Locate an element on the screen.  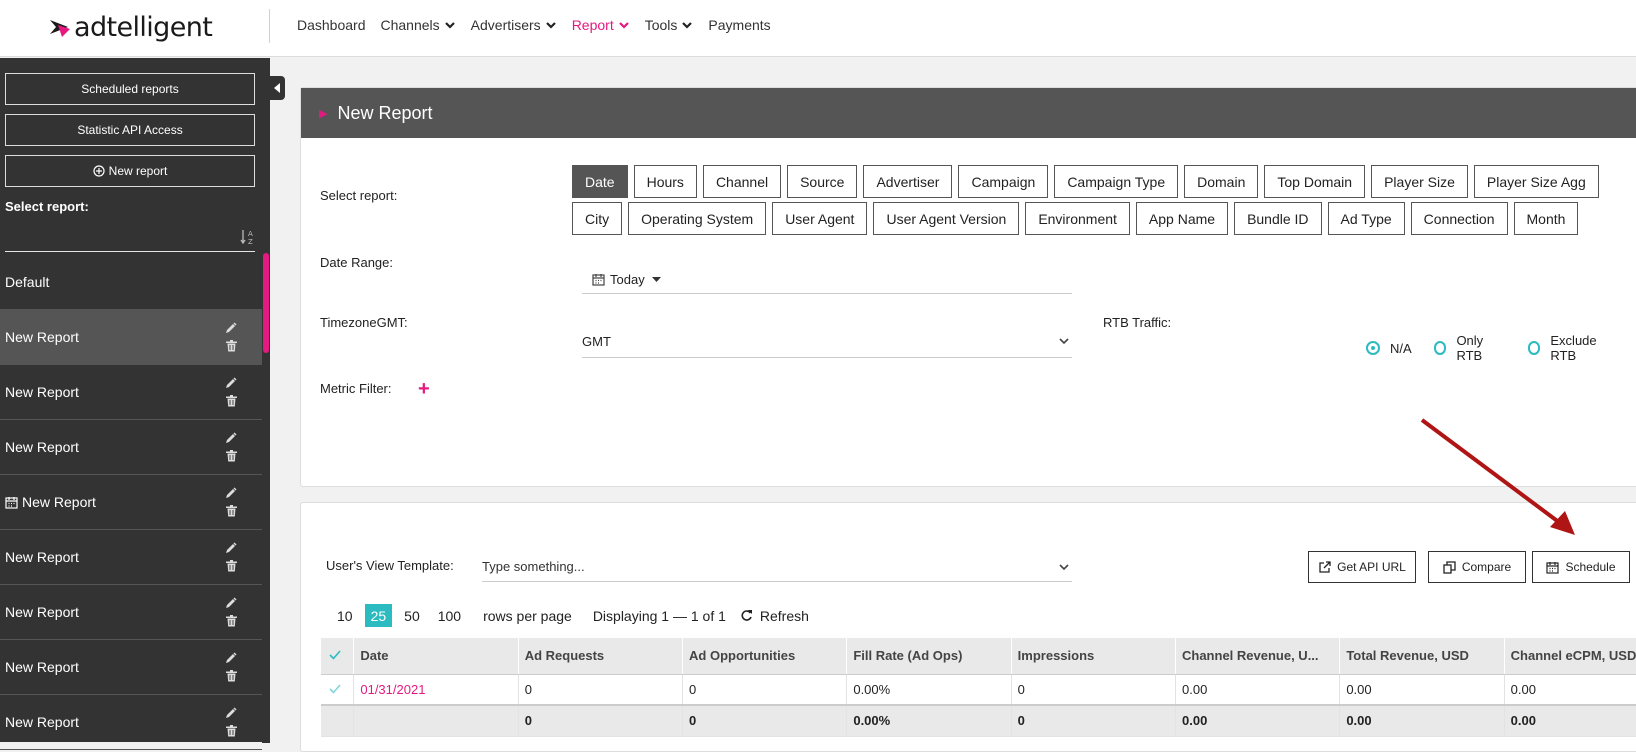
panel-header: ▶ New Report is located at coordinates (968, 113).